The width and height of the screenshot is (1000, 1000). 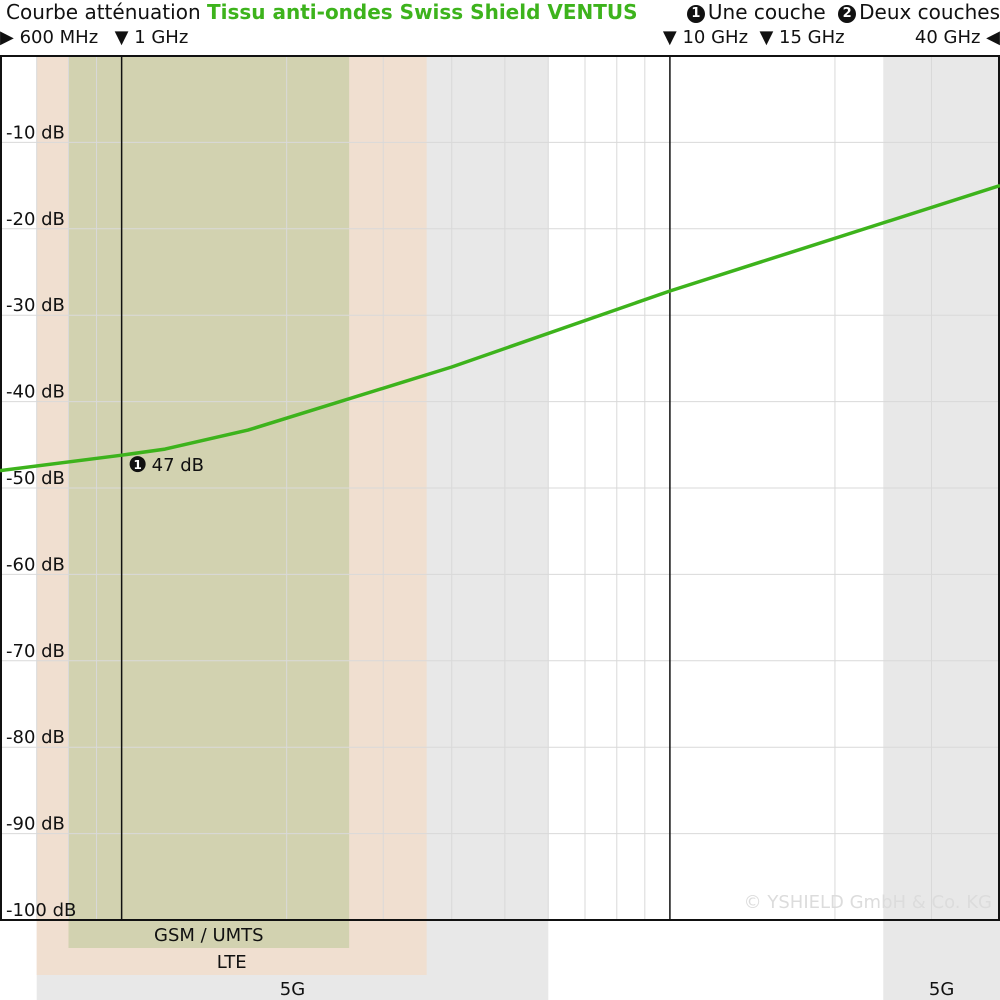 What do you see at coordinates (35, 478) in the screenshot?
I see `y-tick-label: -50 dB` at bounding box center [35, 478].